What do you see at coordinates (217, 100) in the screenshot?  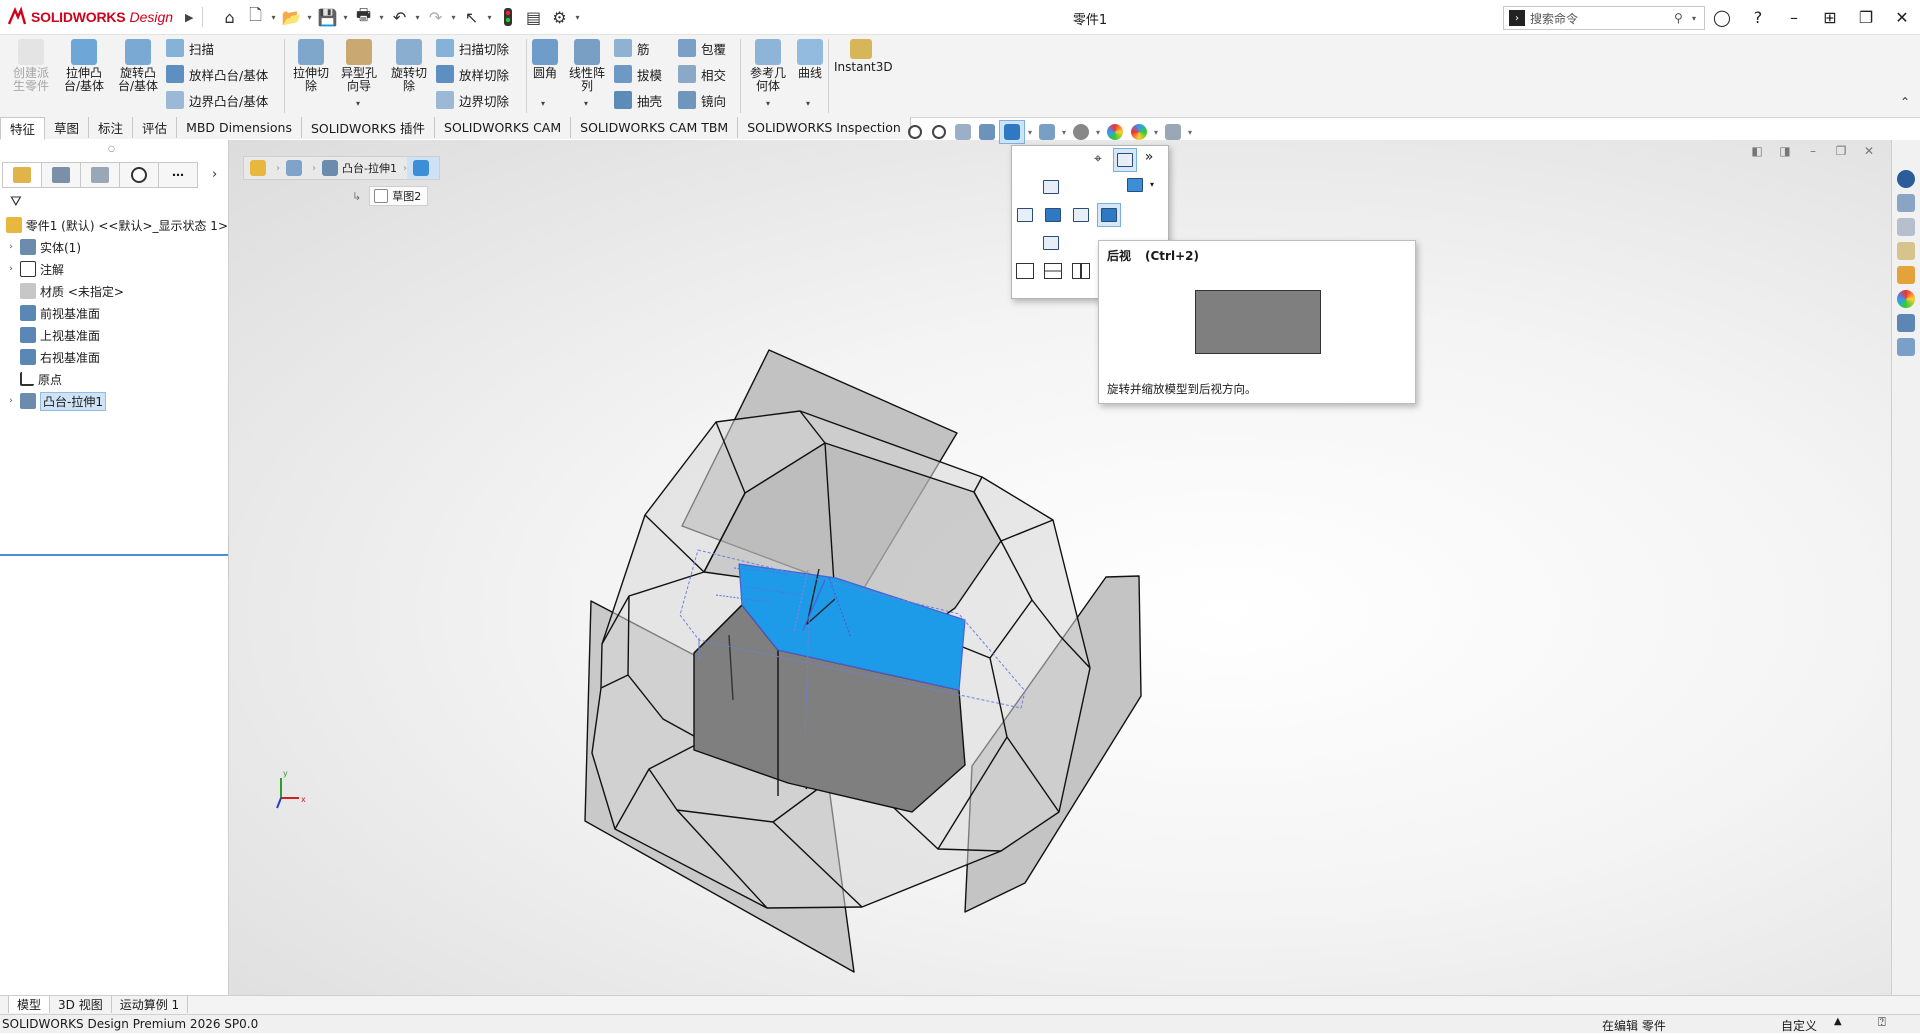 I see `boundary-boss-button: 边界凸台/基体` at bounding box center [217, 100].